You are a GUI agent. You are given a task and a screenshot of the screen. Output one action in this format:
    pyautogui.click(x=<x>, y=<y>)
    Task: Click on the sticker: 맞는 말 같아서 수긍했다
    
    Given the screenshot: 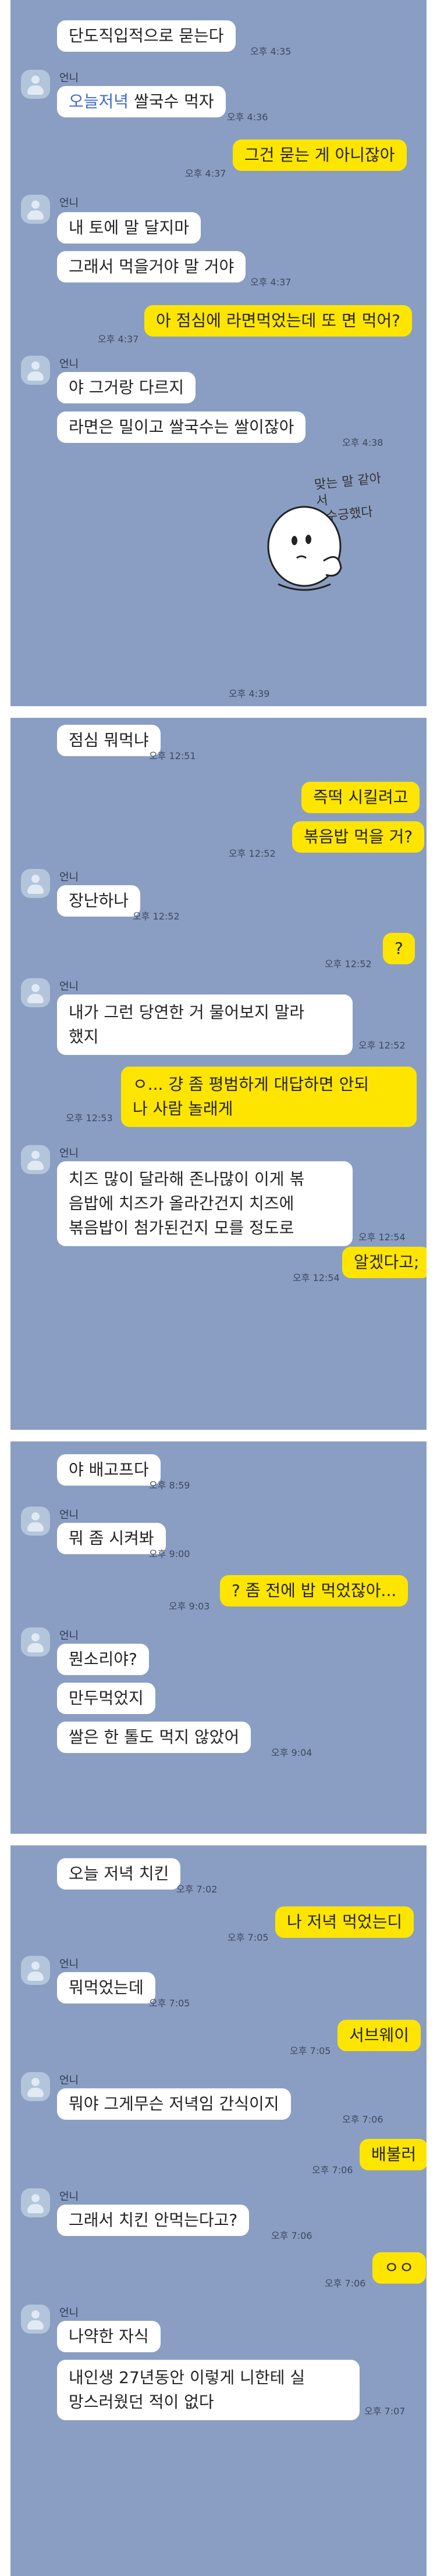 What is the action you would take?
    pyautogui.click(x=325, y=532)
    